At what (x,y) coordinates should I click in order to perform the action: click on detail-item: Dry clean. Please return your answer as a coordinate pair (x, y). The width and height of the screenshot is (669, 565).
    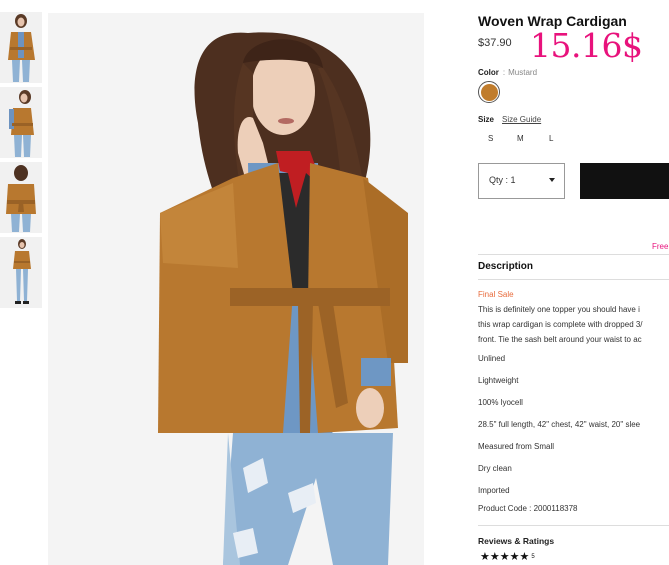
    Looking at the image, I should click on (495, 468).